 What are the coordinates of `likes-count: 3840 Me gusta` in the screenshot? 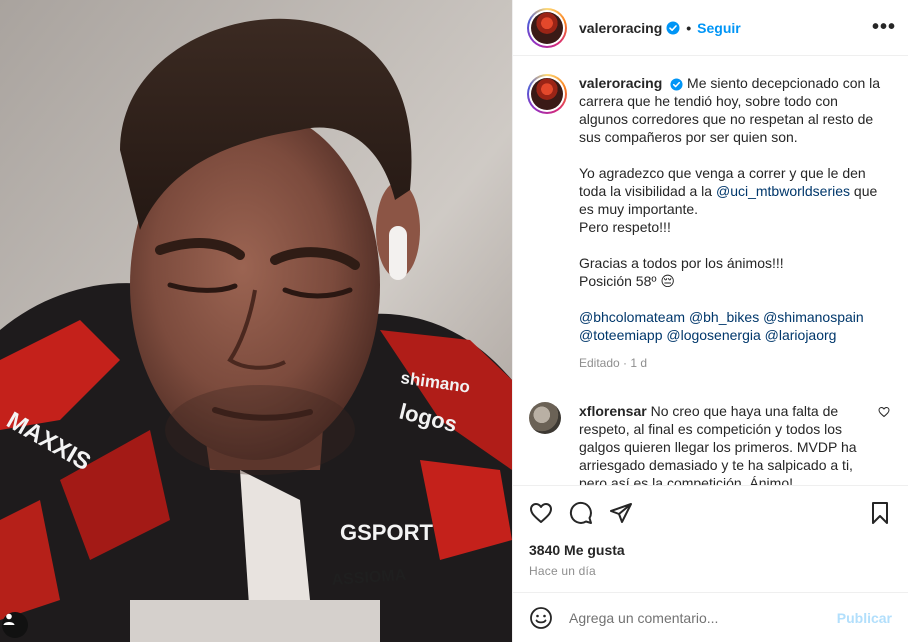 It's located at (710, 550).